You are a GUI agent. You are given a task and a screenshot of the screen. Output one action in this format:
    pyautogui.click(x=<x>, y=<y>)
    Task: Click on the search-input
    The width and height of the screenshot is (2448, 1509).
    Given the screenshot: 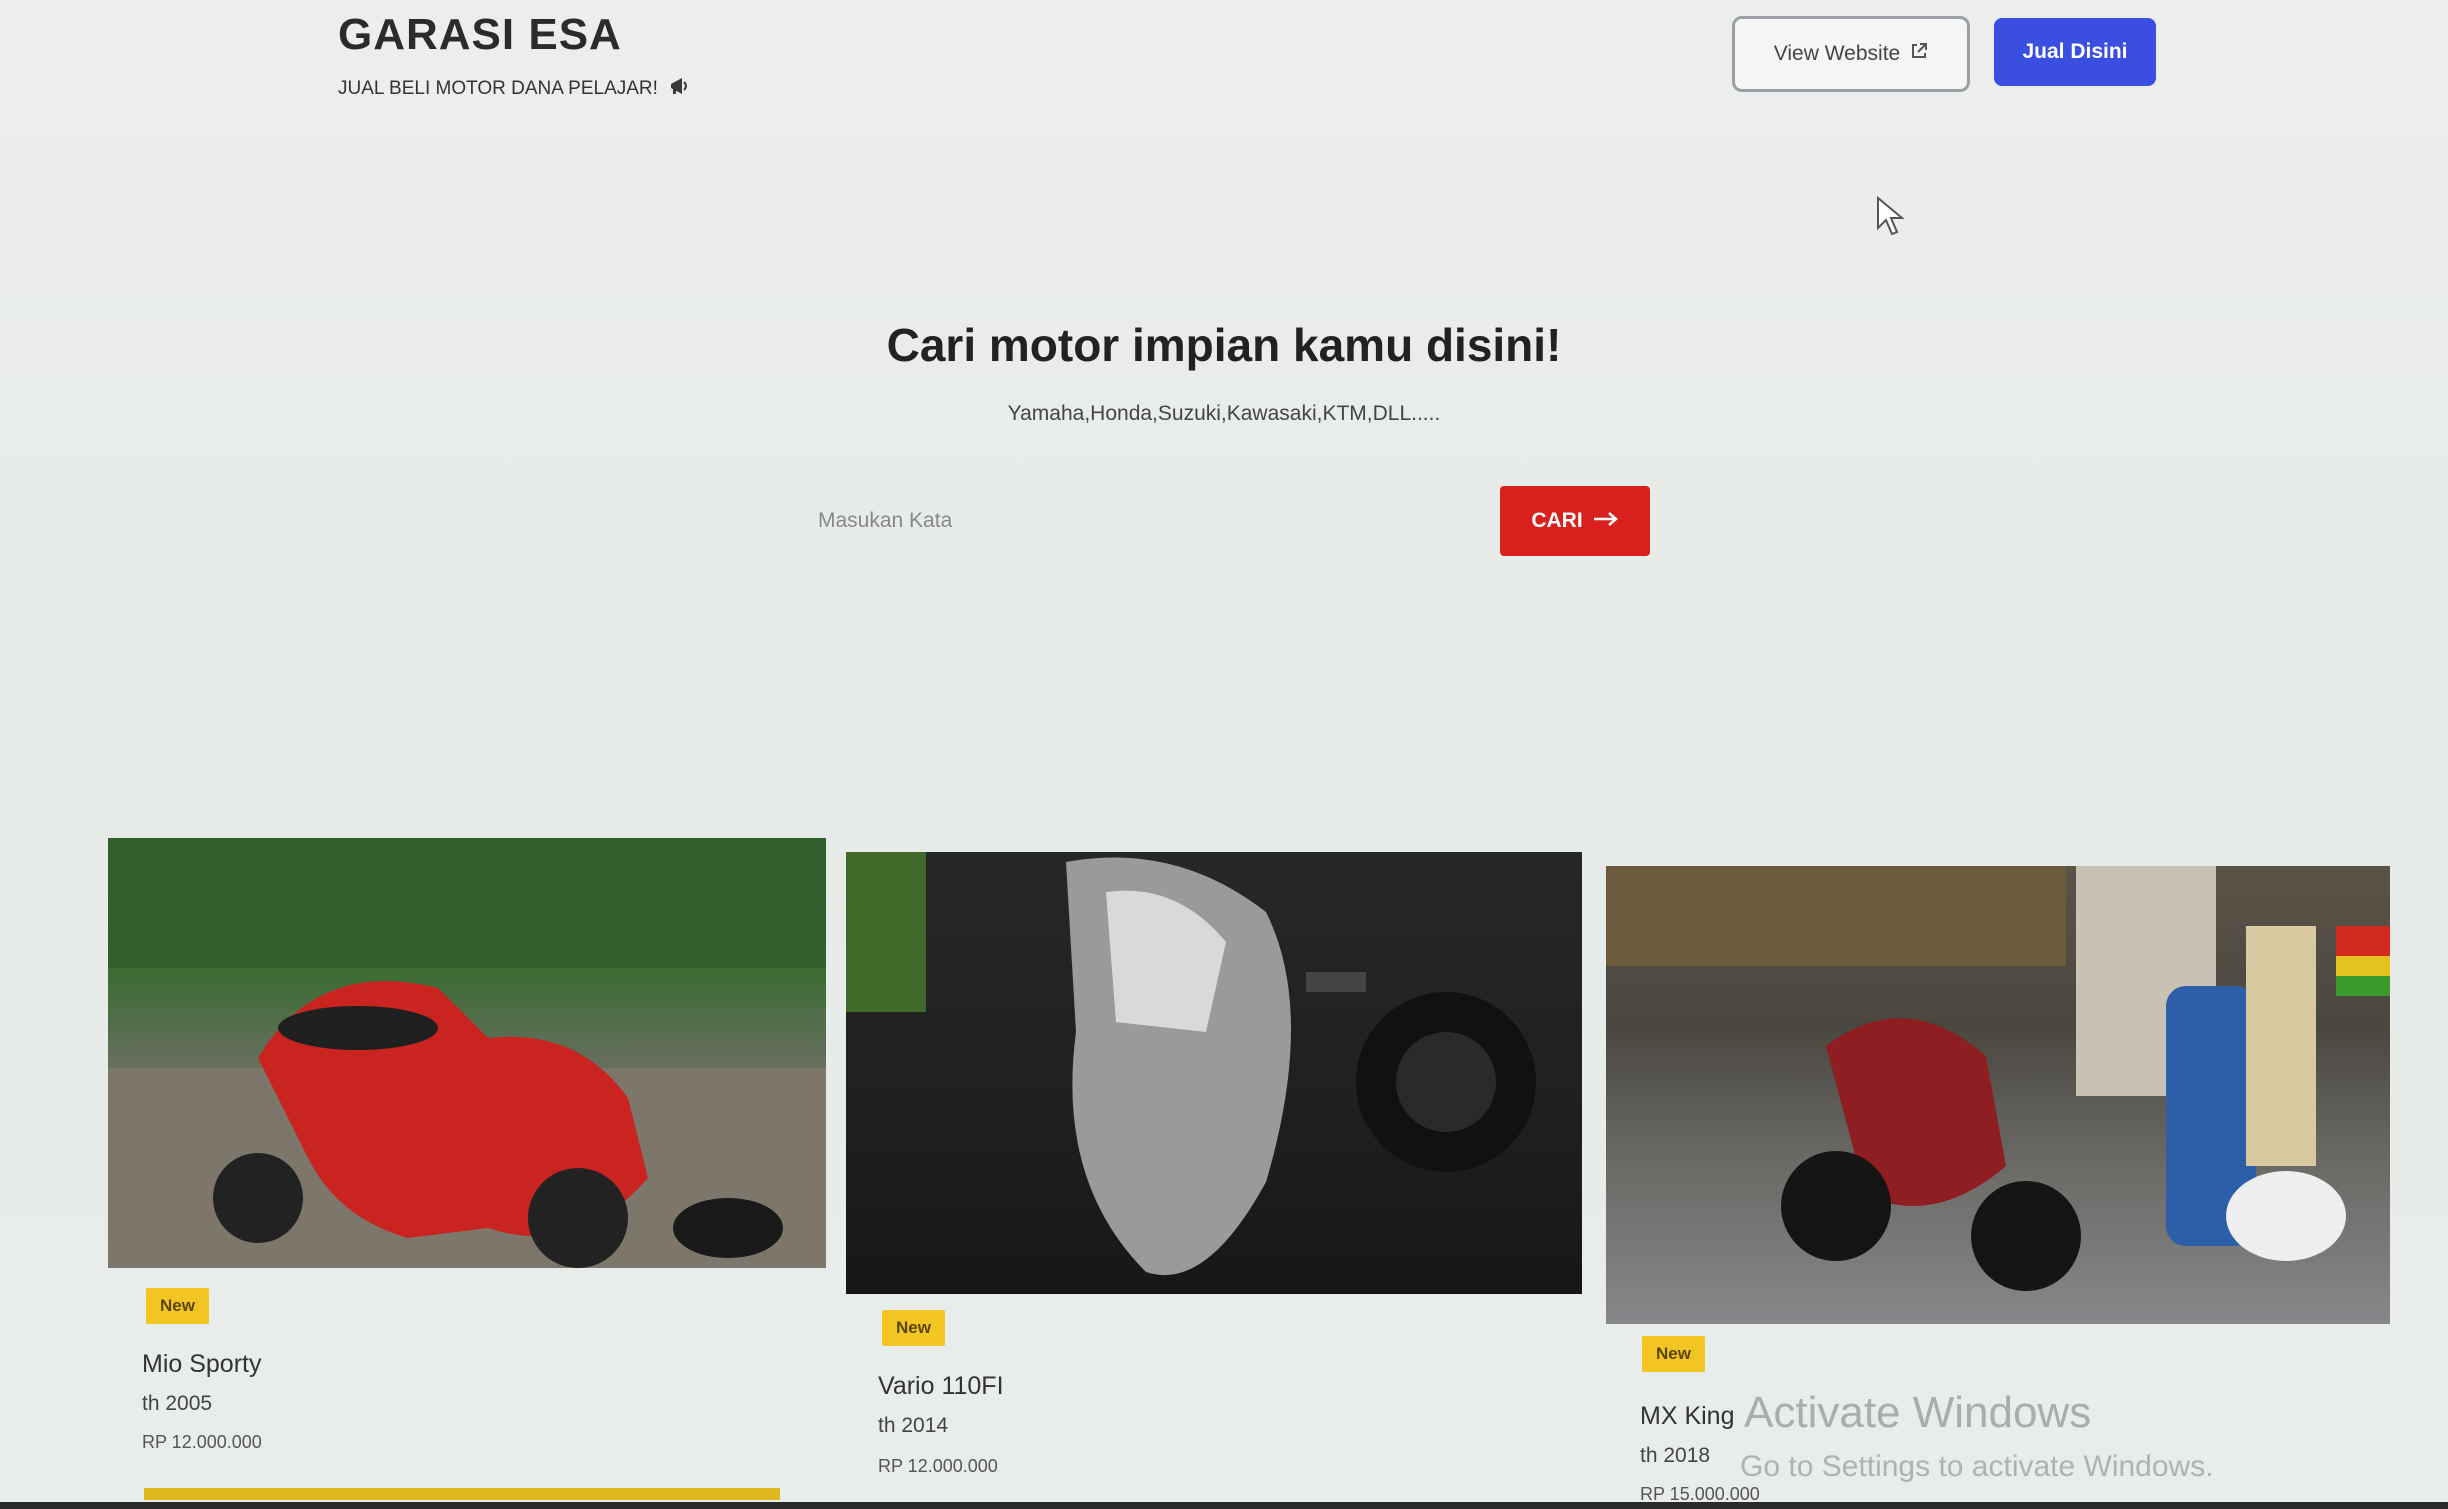 What is the action you would take?
    pyautogui.click(x=1152, y=521)
    